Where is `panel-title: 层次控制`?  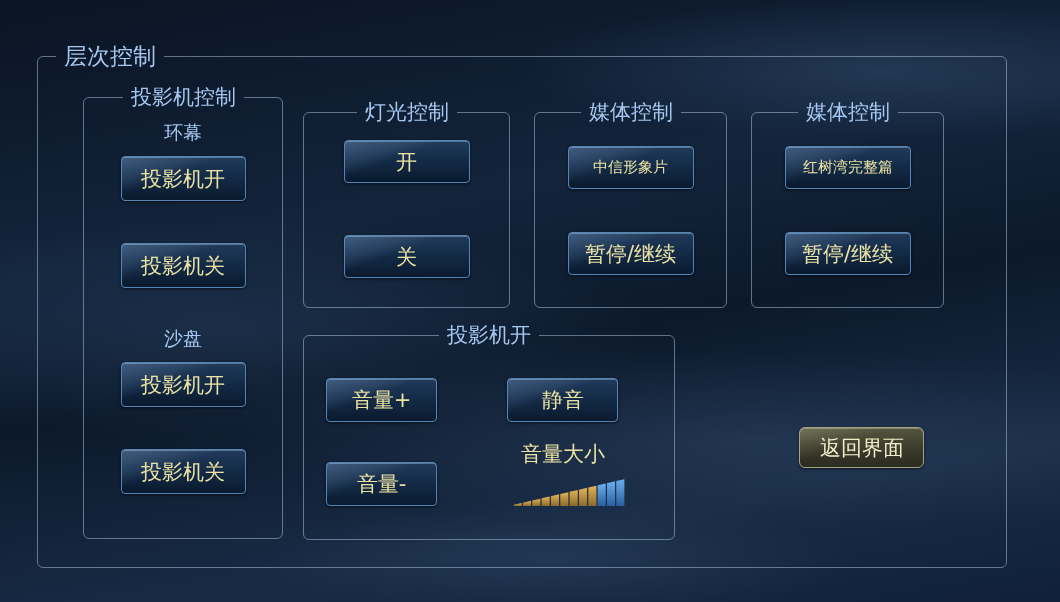 panel-title: 层次控制 is located at coordinates (110, 57).